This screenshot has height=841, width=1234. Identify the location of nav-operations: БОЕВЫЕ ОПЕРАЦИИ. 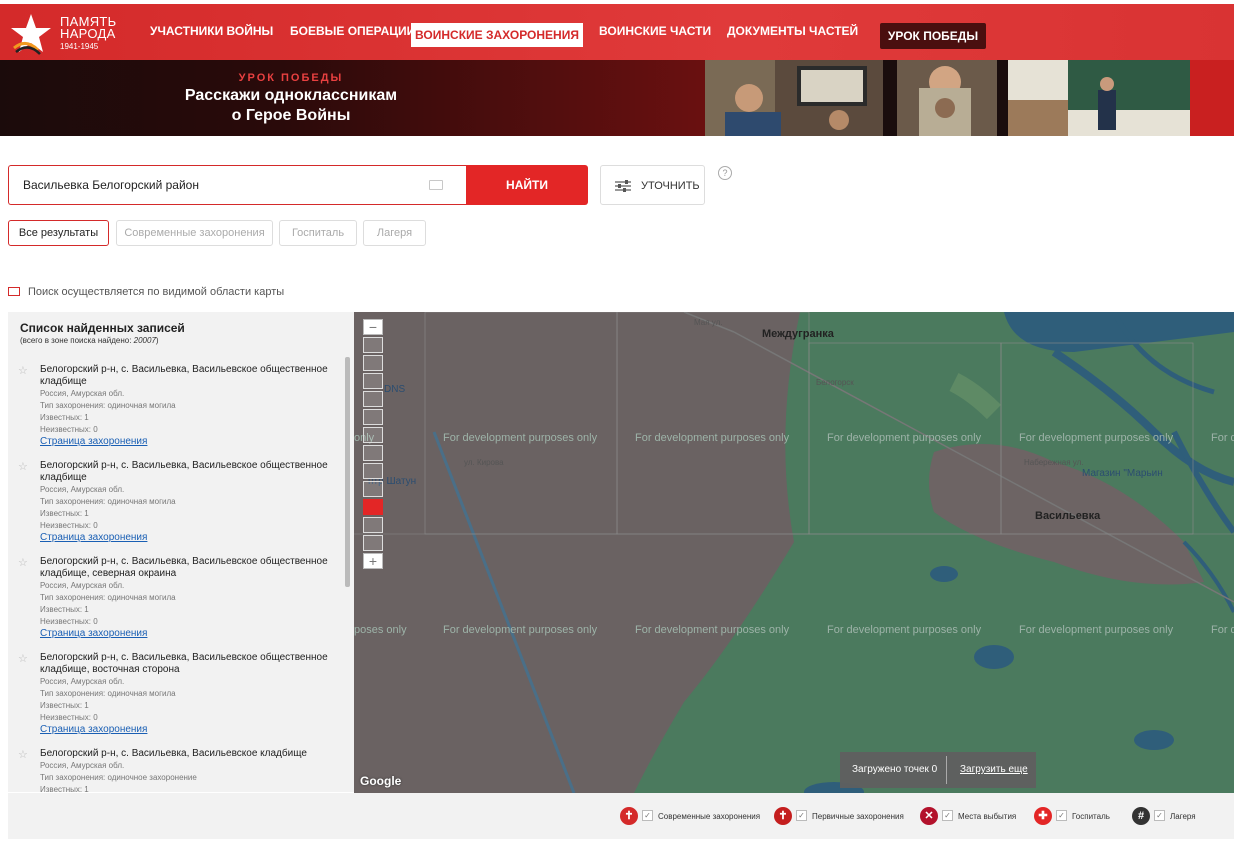
(352, 31).